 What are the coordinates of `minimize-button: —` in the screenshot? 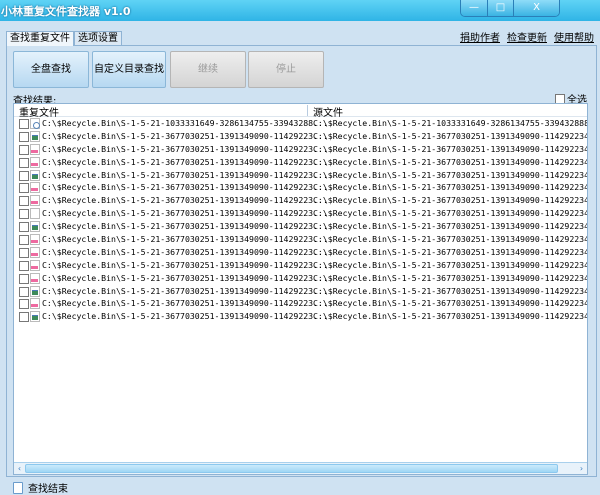 It's located at (474, 8).